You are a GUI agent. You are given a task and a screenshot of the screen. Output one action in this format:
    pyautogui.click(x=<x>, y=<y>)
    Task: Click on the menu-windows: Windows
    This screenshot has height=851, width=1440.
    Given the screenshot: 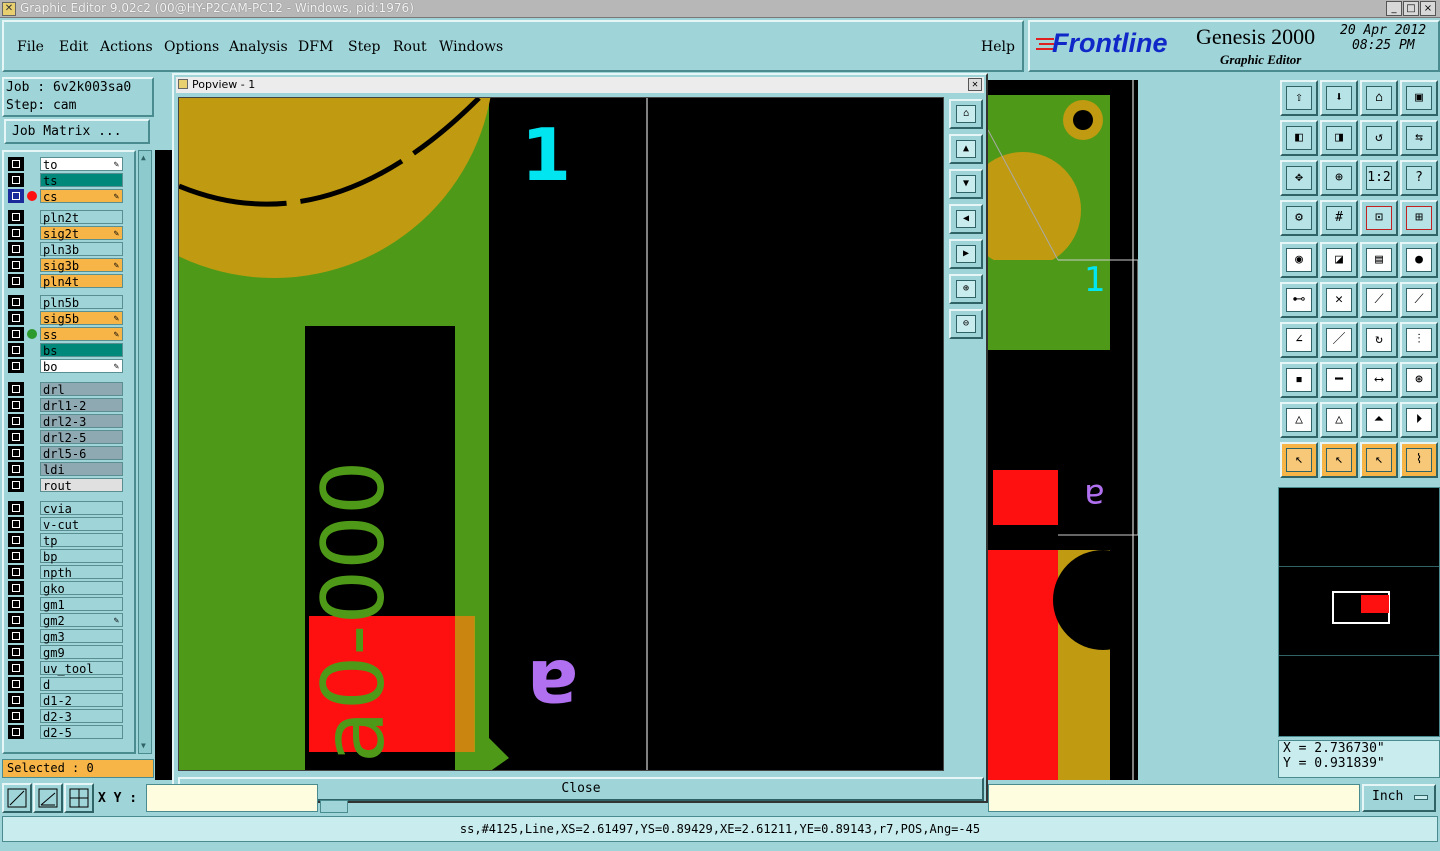 What is the action you would take?
    pyautogui.click(x=471, y=47)
    